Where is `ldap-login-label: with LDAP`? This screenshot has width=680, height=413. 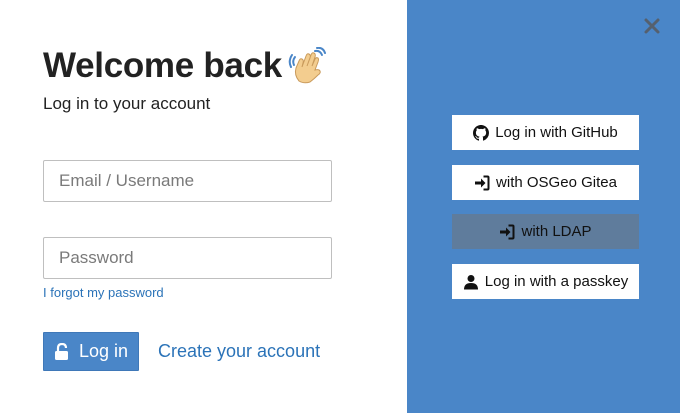 ldap-login-label: with LDAP is located at coordinates (556, 231).